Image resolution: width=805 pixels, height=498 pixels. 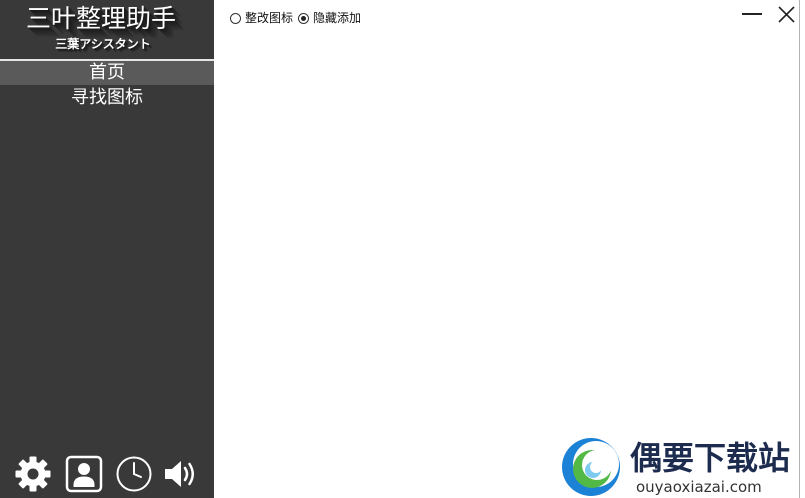 I want to click on minimize-icon, so click(x=752, y=14).